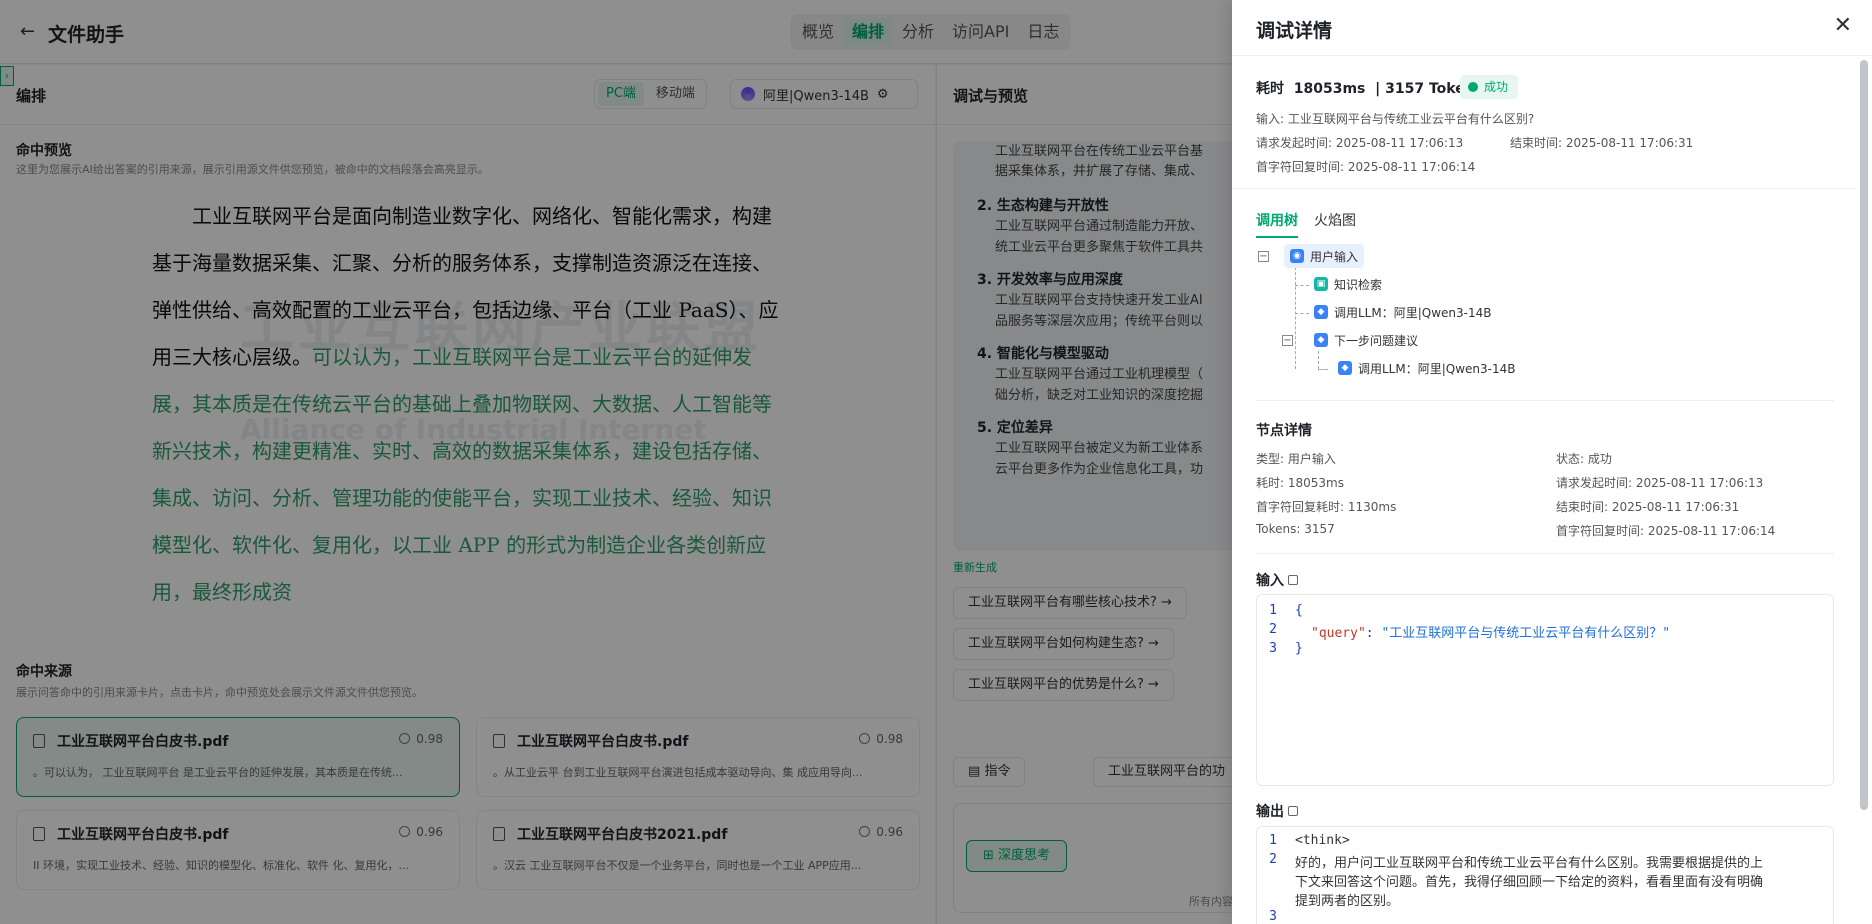 Image resolution: width=1872 pixels, height=924 pixels. I want to click on node-label: 用户输入, so click(1334, 256).